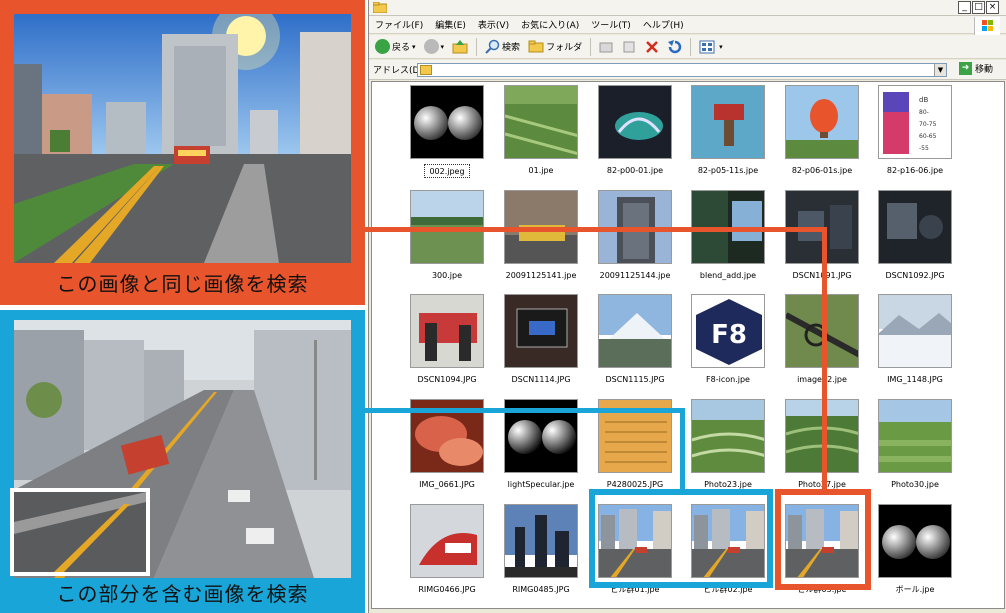 This screenshot has width=1006, height=613. I want to click on file-tile: DSCN1115.JPG, so click(635, 341).